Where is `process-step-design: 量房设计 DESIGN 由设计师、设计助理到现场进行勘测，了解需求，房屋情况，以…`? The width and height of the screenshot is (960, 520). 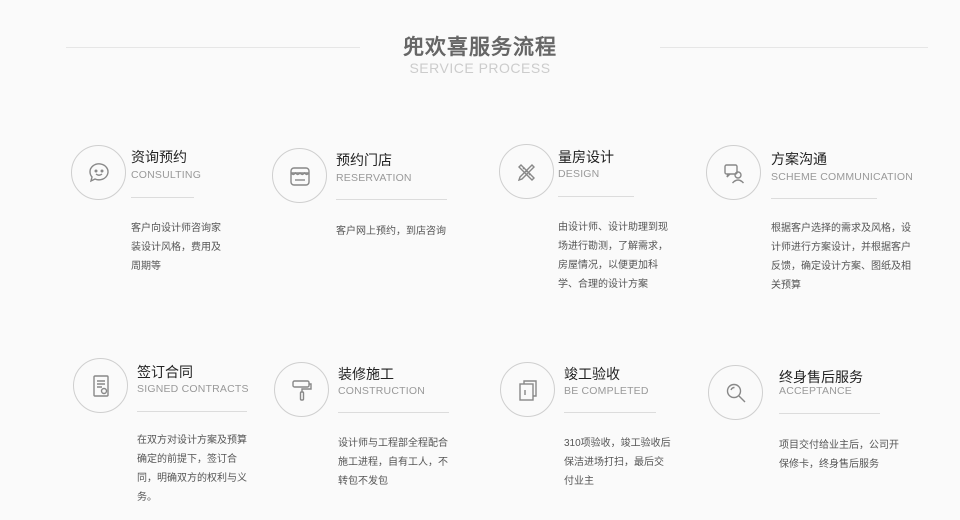
process-step-design: 量房设计 DESIGN 由设计师、设计助理到现场进行勘测，了解需求，房屋情况，以… is located at coordinates (594, 219).